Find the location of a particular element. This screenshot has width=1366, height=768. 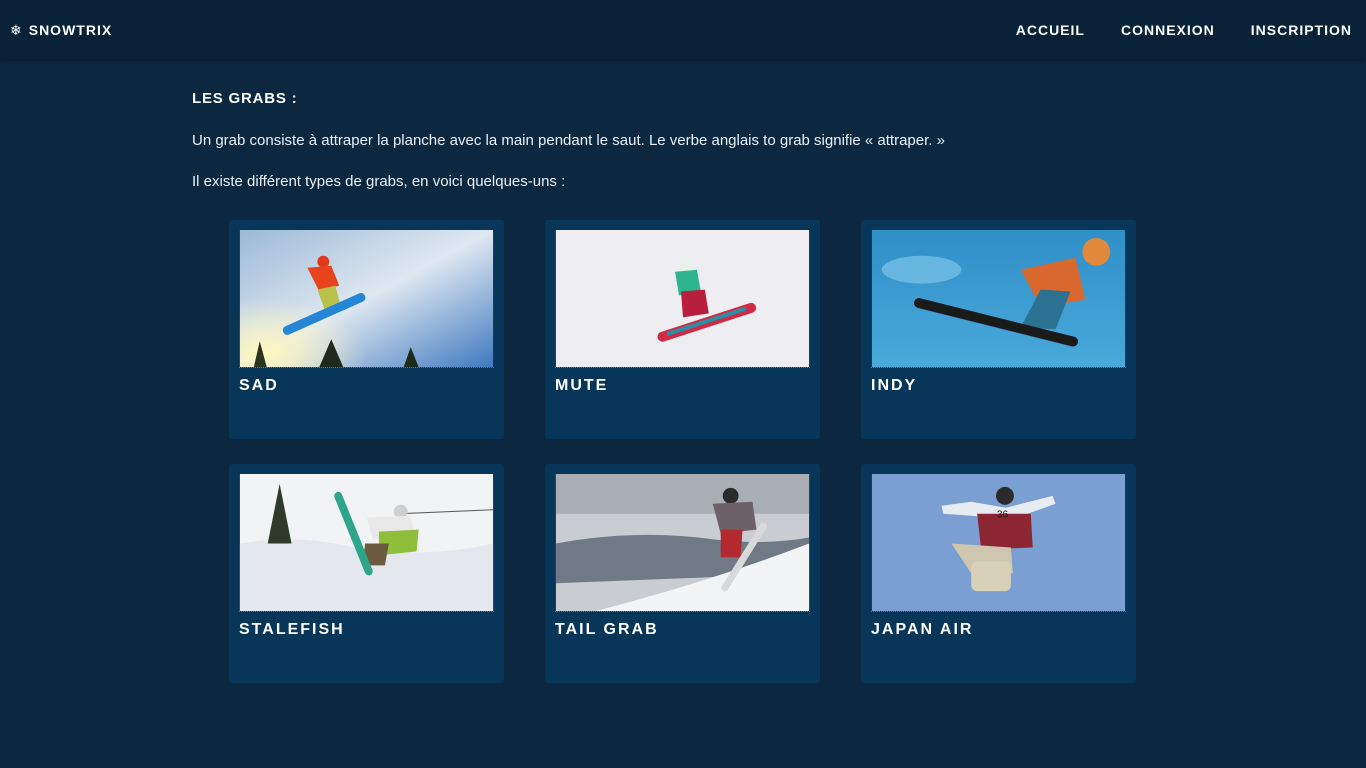

svg-text: 36 is located at coordinates (1003, 515).